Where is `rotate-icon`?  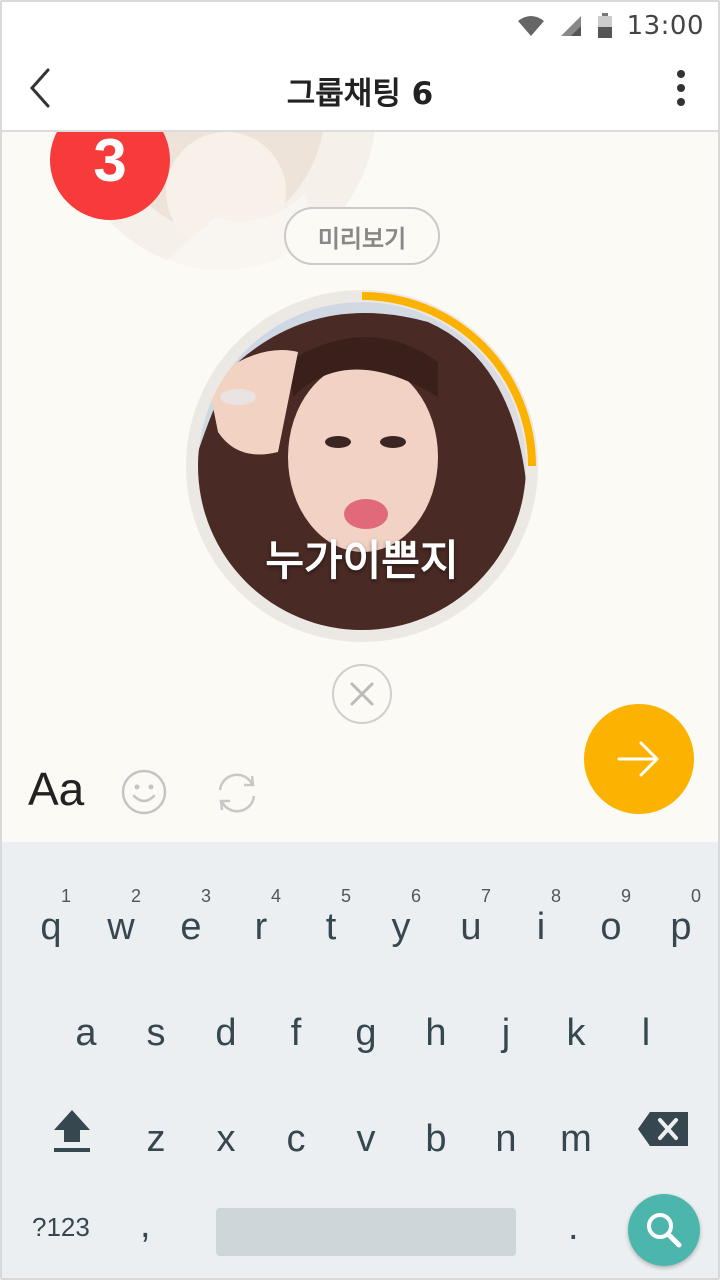 rotate-icon is located at coordinates (237, 793).